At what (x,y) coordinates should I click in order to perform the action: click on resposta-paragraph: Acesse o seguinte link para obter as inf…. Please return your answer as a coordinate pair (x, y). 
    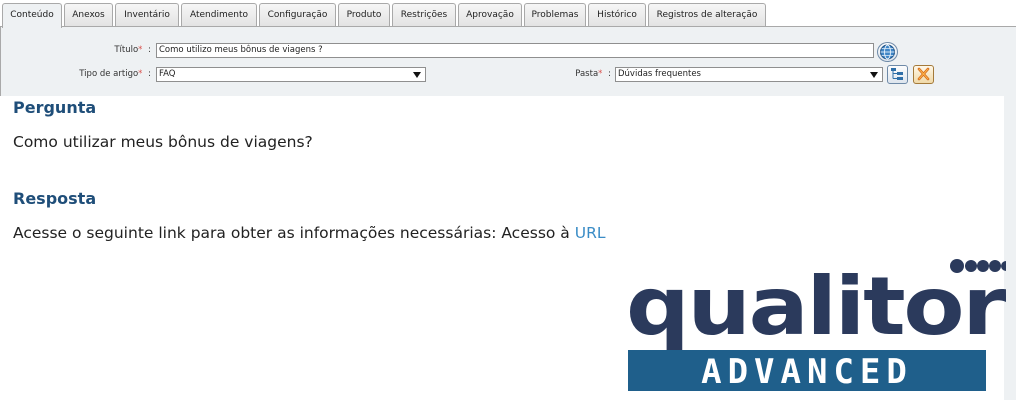
    Looking at the image, I should click on (309, 233).